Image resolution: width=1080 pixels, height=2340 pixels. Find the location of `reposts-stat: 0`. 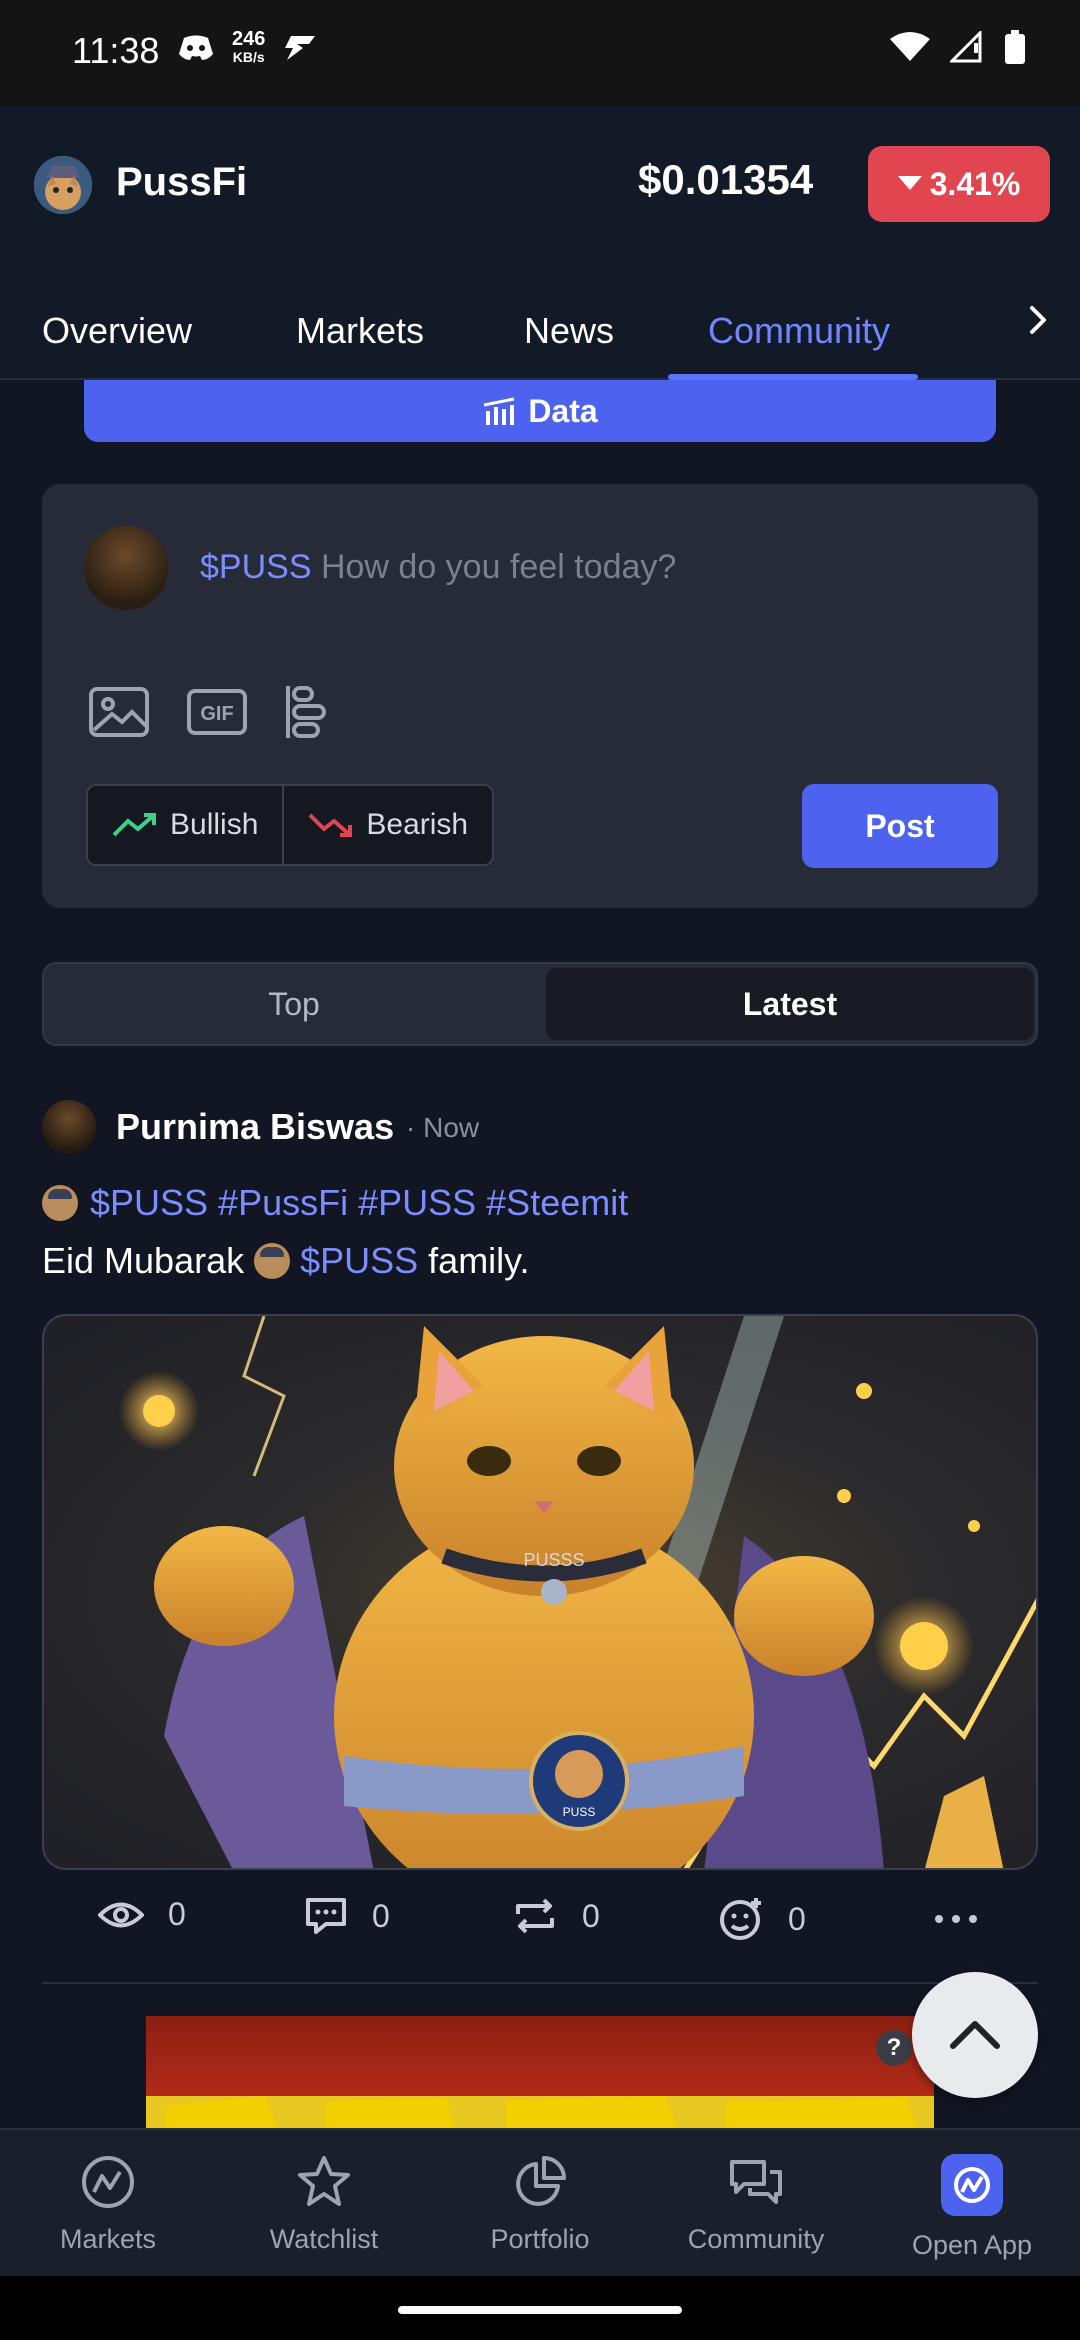

reposts-stat: 0 is located at coordinates (556, 1916).